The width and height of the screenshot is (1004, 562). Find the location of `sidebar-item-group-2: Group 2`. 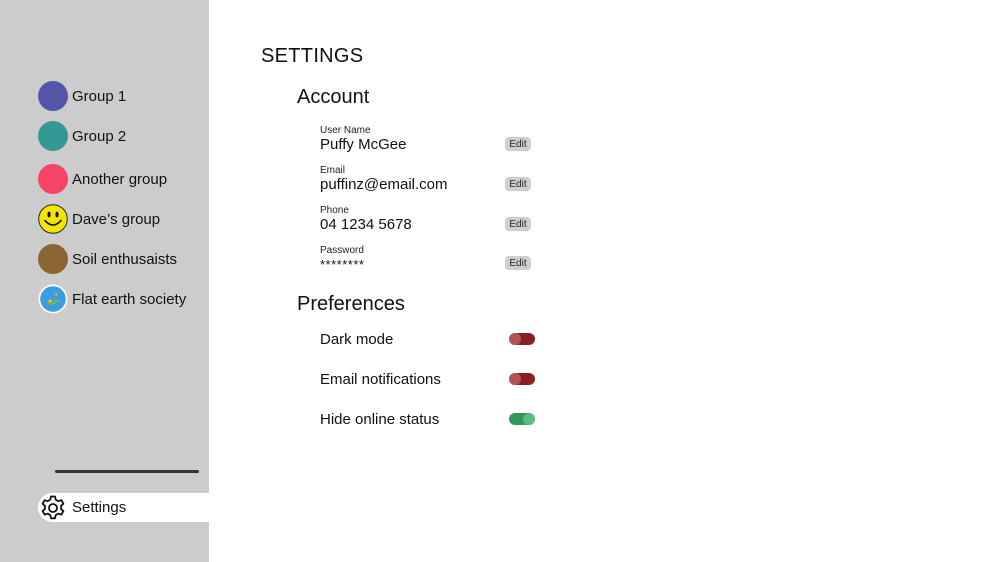

sidebar-item-group-2: Group 2 is located at coordinates (82, 136).